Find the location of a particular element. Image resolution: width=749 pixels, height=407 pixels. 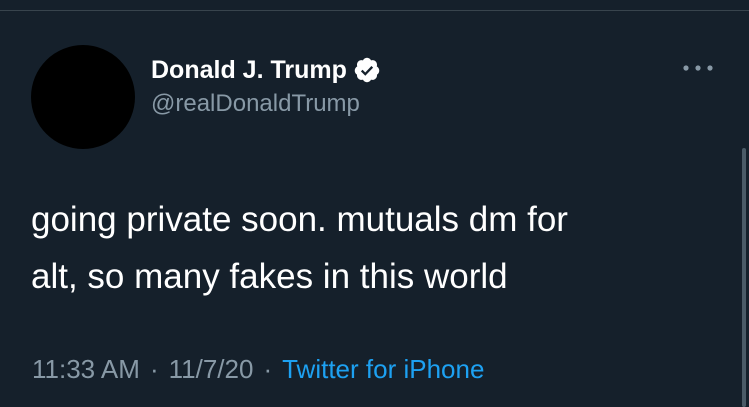

author-block: Donald J. Trump @realDonaldTrump is located at coordinates (411, 86).